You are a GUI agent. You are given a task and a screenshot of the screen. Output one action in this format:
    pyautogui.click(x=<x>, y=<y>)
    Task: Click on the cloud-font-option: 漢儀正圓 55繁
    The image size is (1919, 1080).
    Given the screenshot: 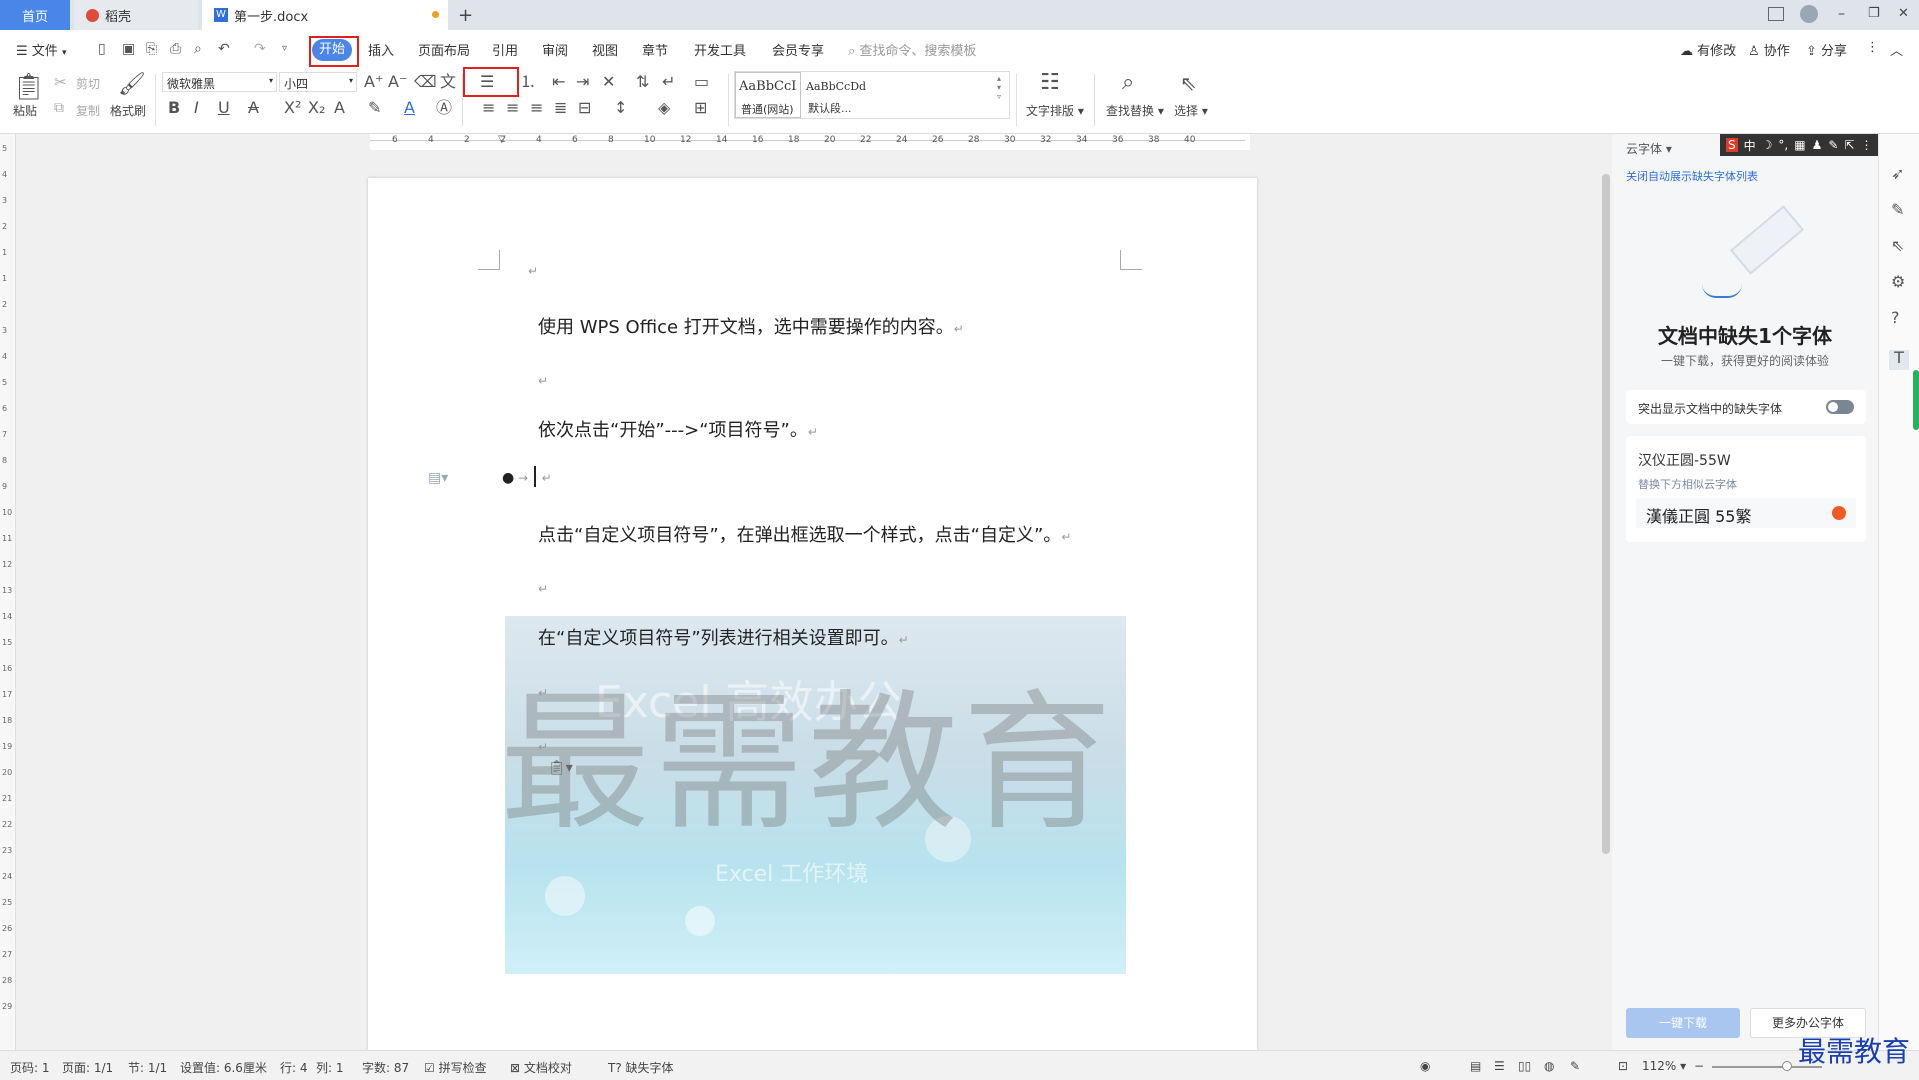 What is the action you would take?
    pyautogui.click(x=1746, y=513)
    